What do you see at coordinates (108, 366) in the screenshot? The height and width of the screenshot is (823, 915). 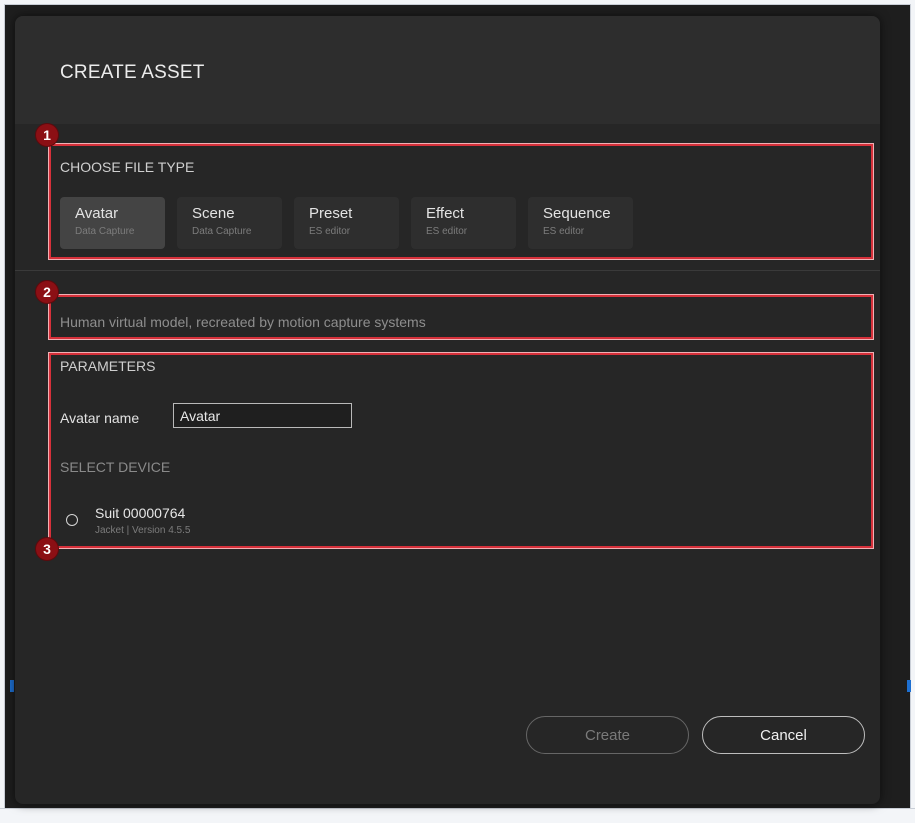 I see `parameters-label: PARAMETERS` at bounding box center [108, 366].